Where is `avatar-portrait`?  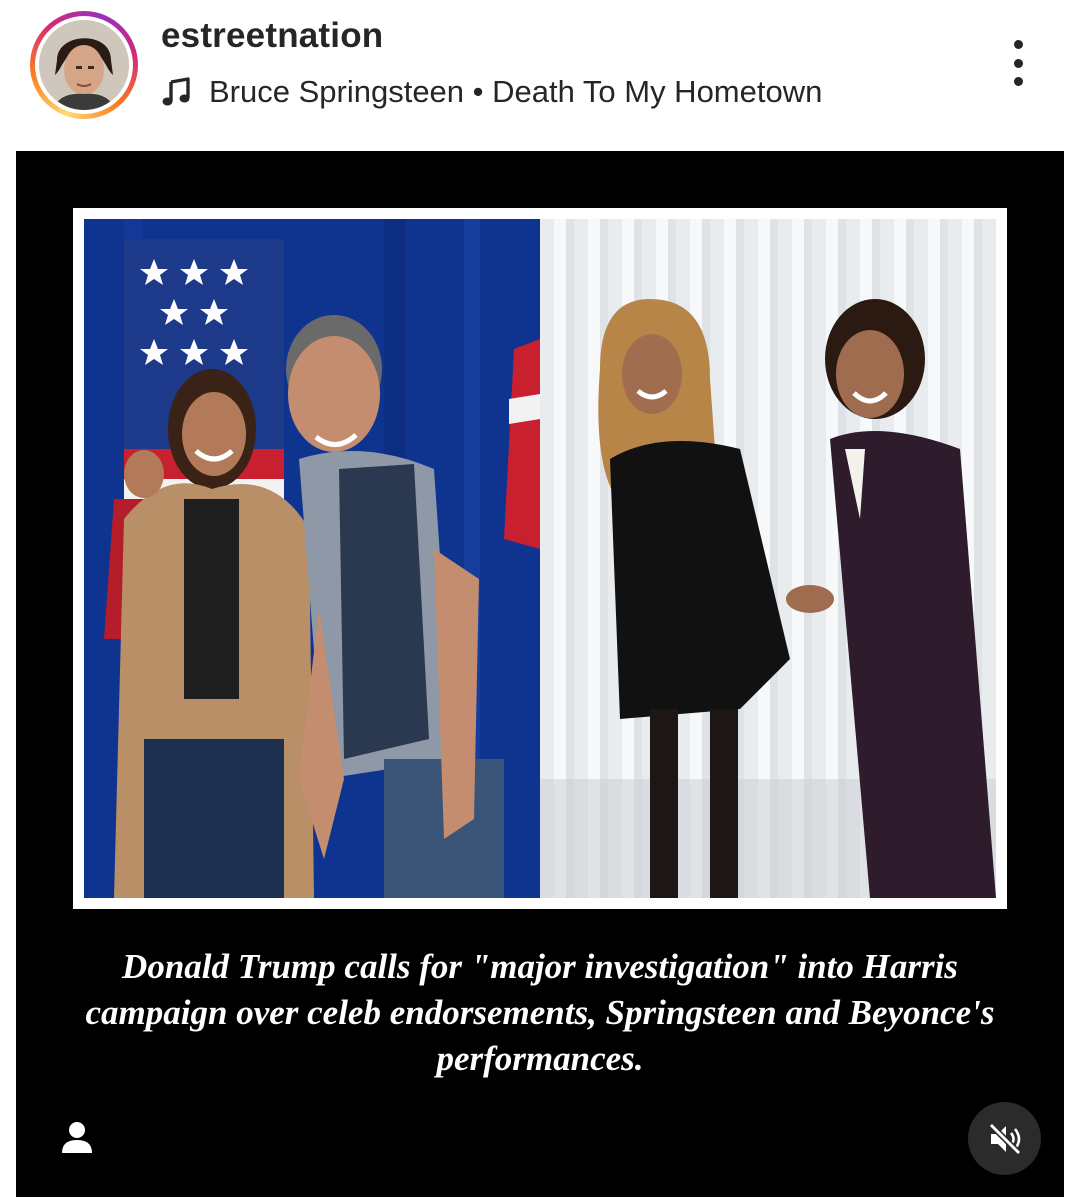 avatar-portrait is located at coordinates (84, 65).